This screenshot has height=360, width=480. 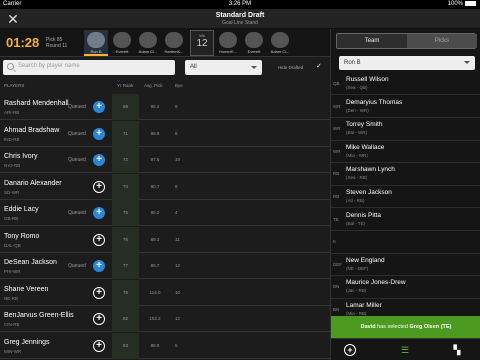 I want to click on position-filter-select: All, so click(x=223, y=67).